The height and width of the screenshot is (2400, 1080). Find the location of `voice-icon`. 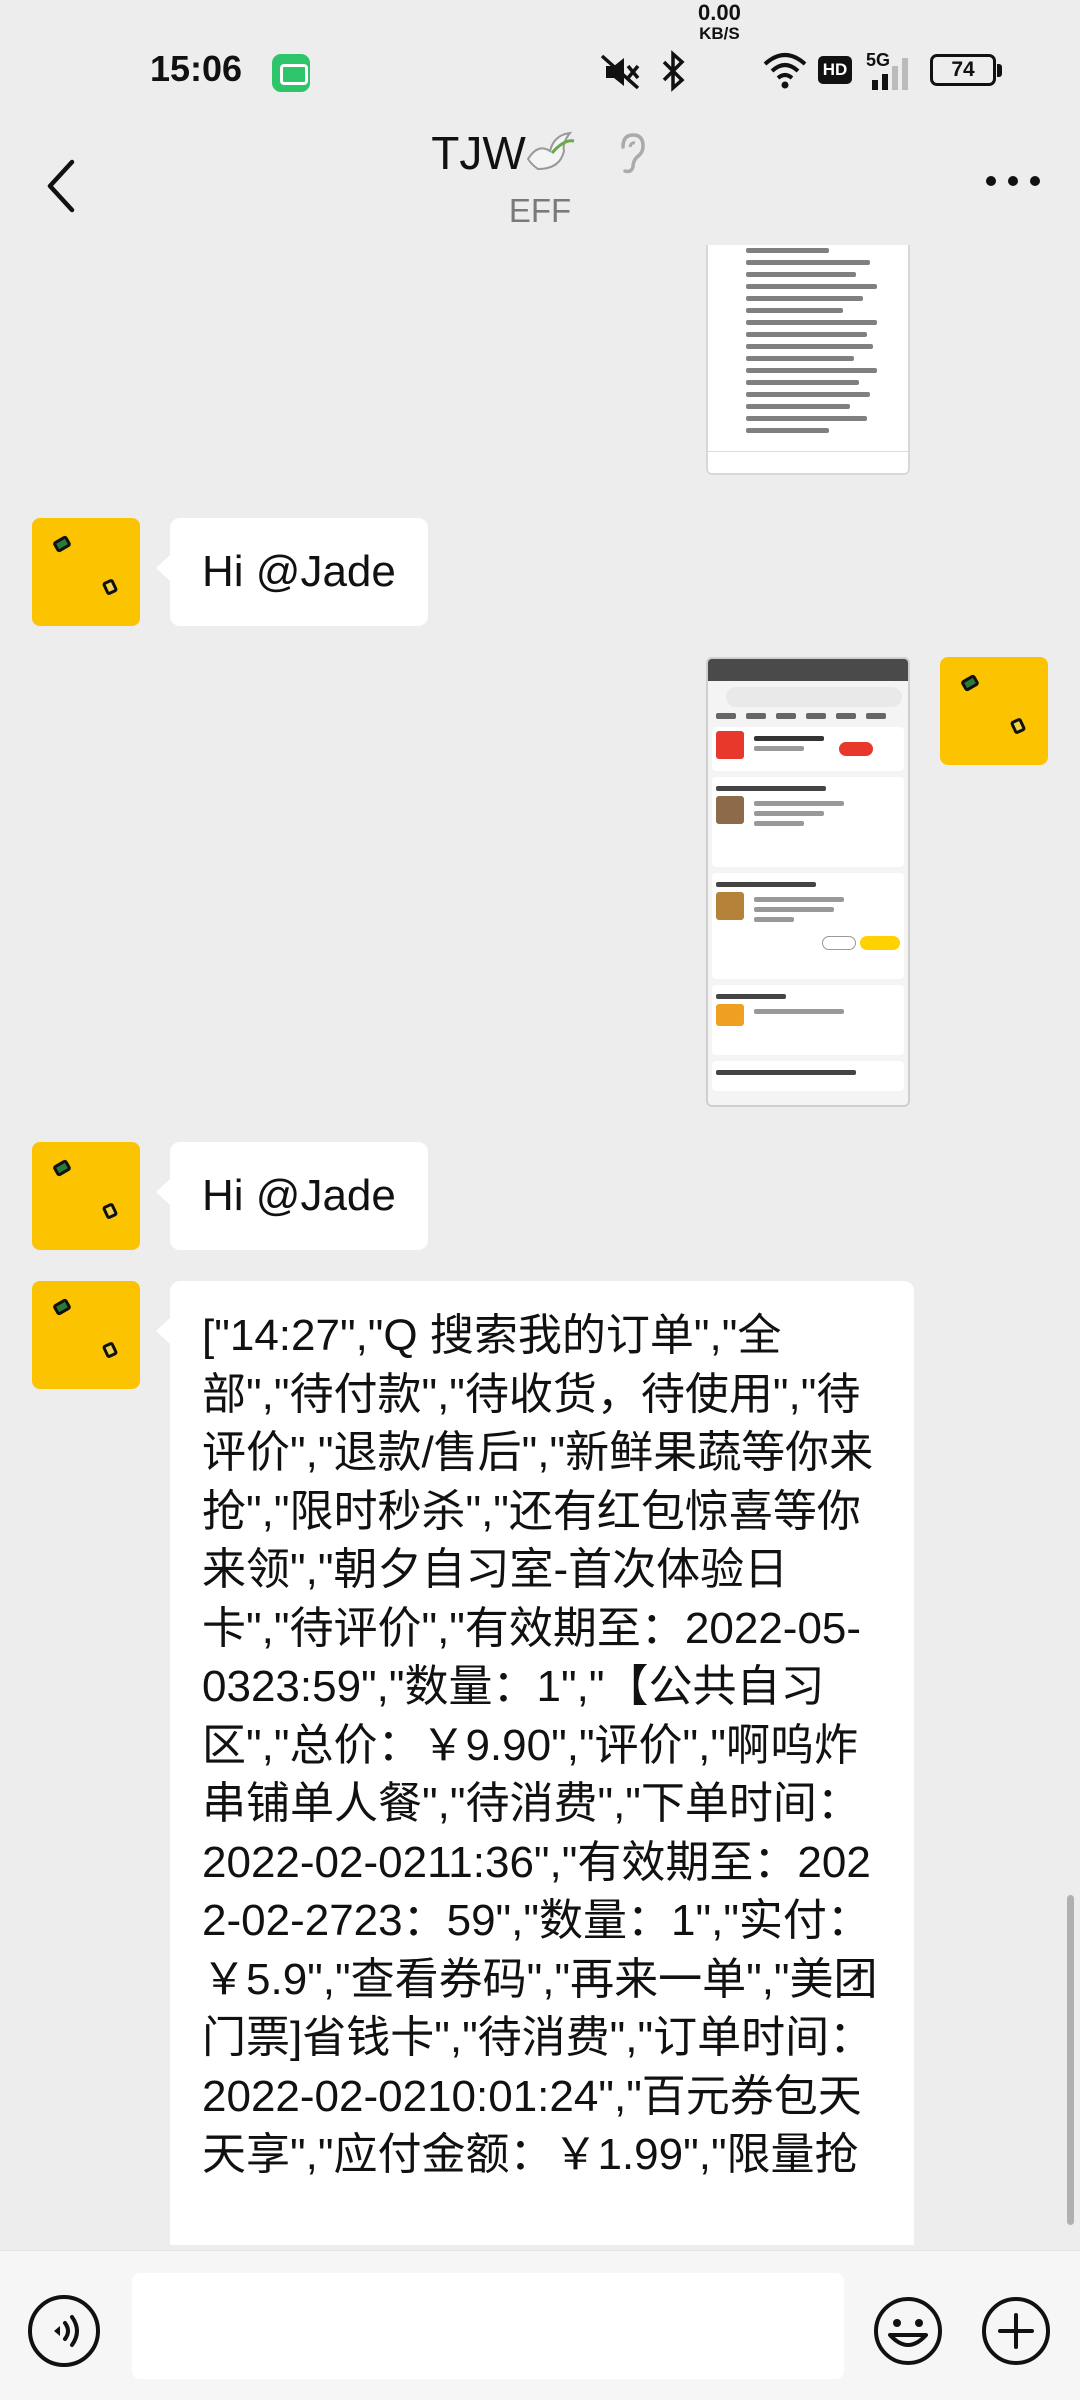

voice-icon is located at coordinates (64, 2331).